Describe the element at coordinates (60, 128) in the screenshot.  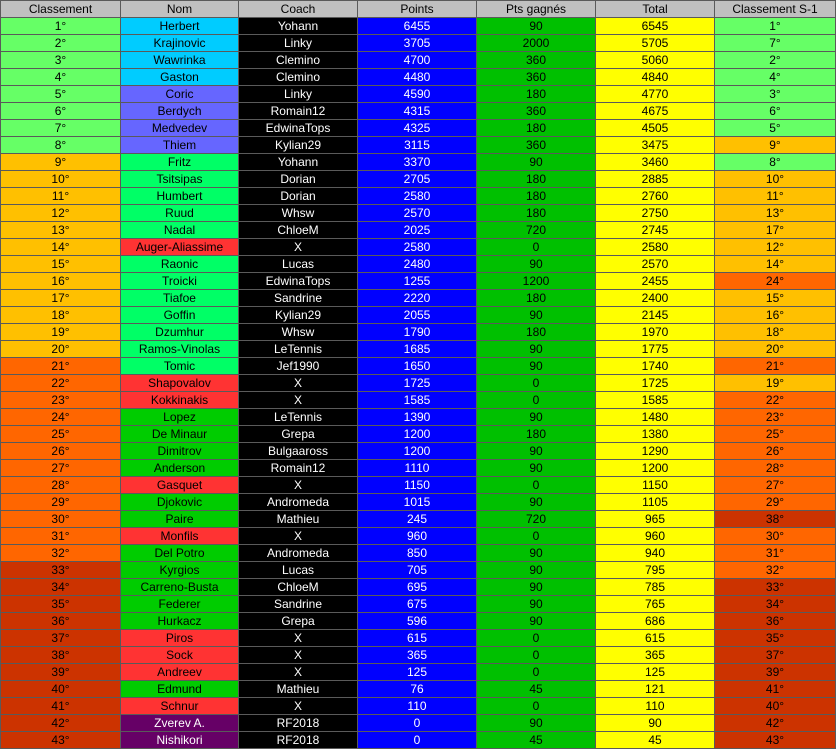
I see `rank-cell: 7°` at that location.